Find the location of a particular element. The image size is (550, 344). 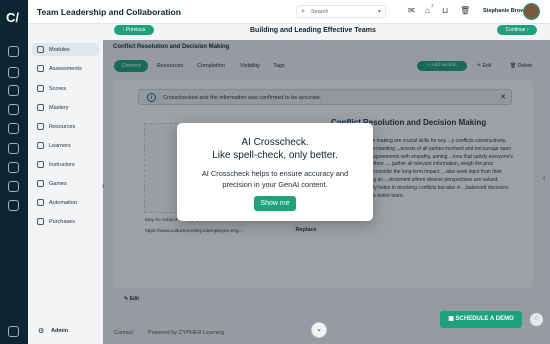

sidebar-item-modules: Modules is located at coordinates (65, 49).